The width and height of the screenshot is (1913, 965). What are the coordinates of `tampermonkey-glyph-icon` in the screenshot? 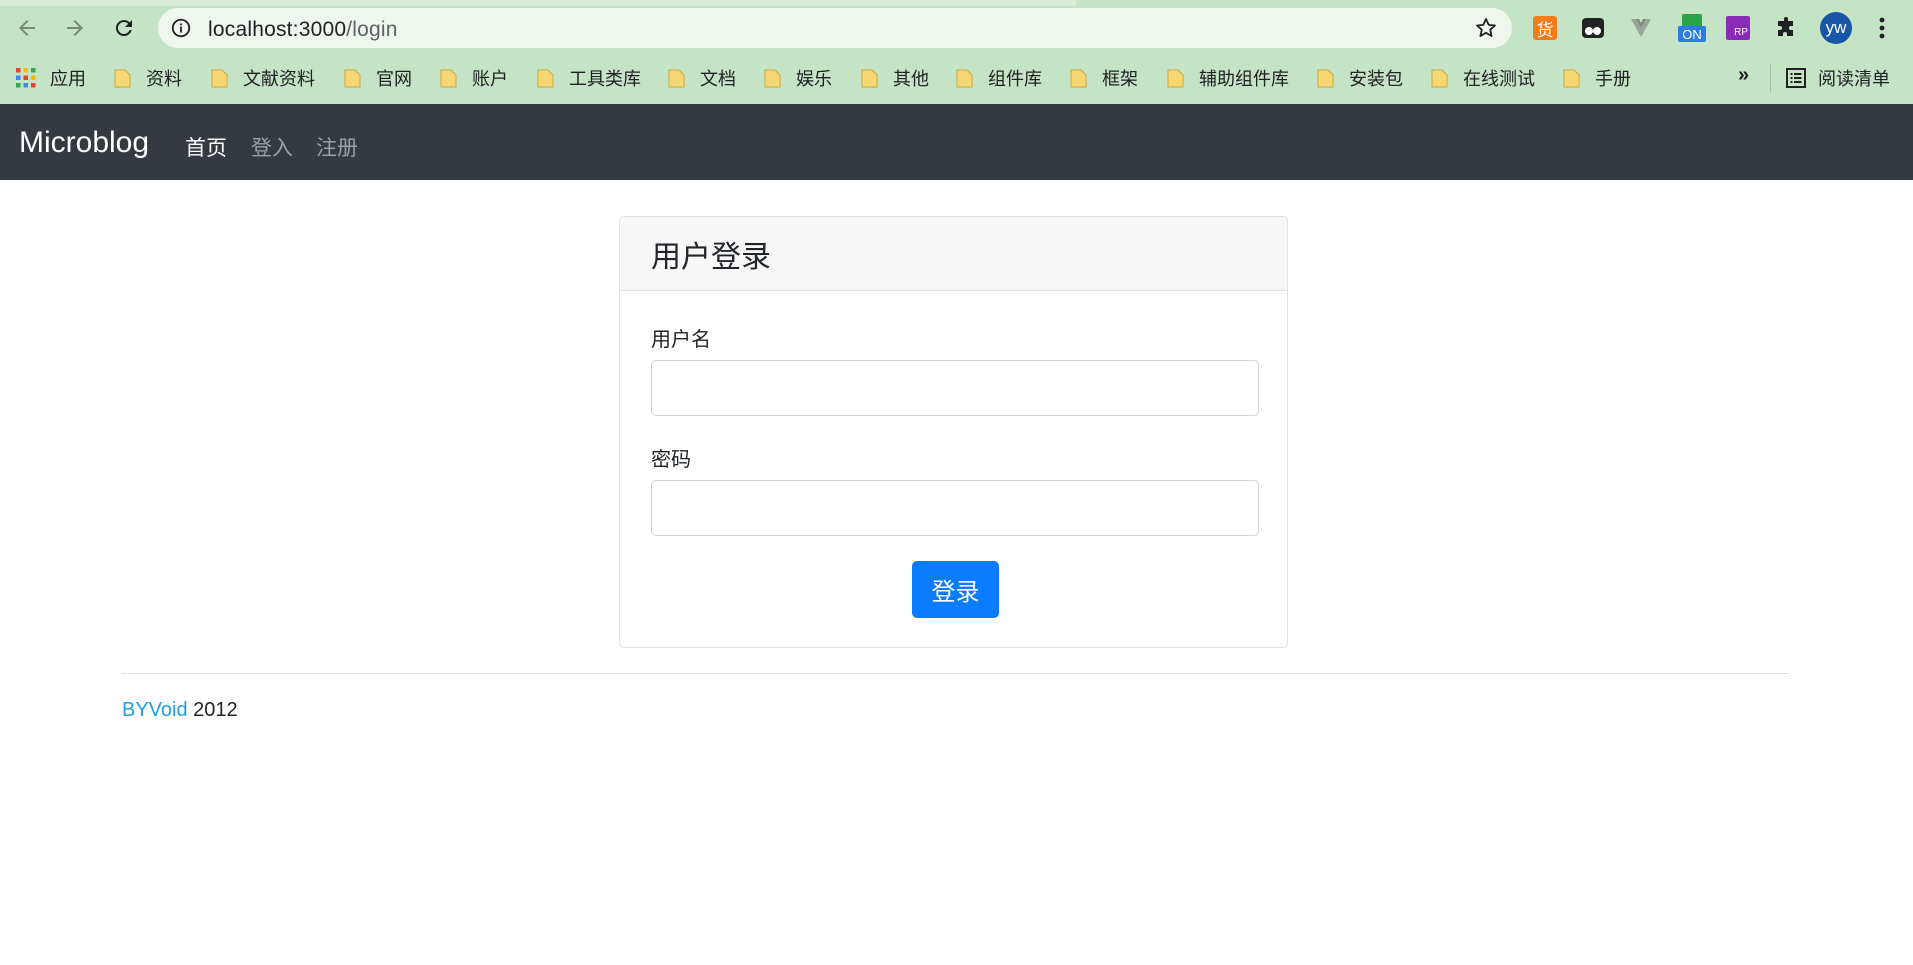 It's located at (1593, 28).